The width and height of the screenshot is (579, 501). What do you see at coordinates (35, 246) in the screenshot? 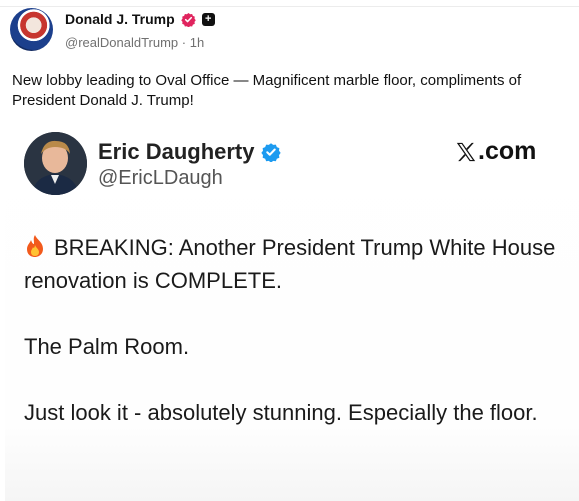
I see `fire-emoji-icon` at bounding box center [35, 246].